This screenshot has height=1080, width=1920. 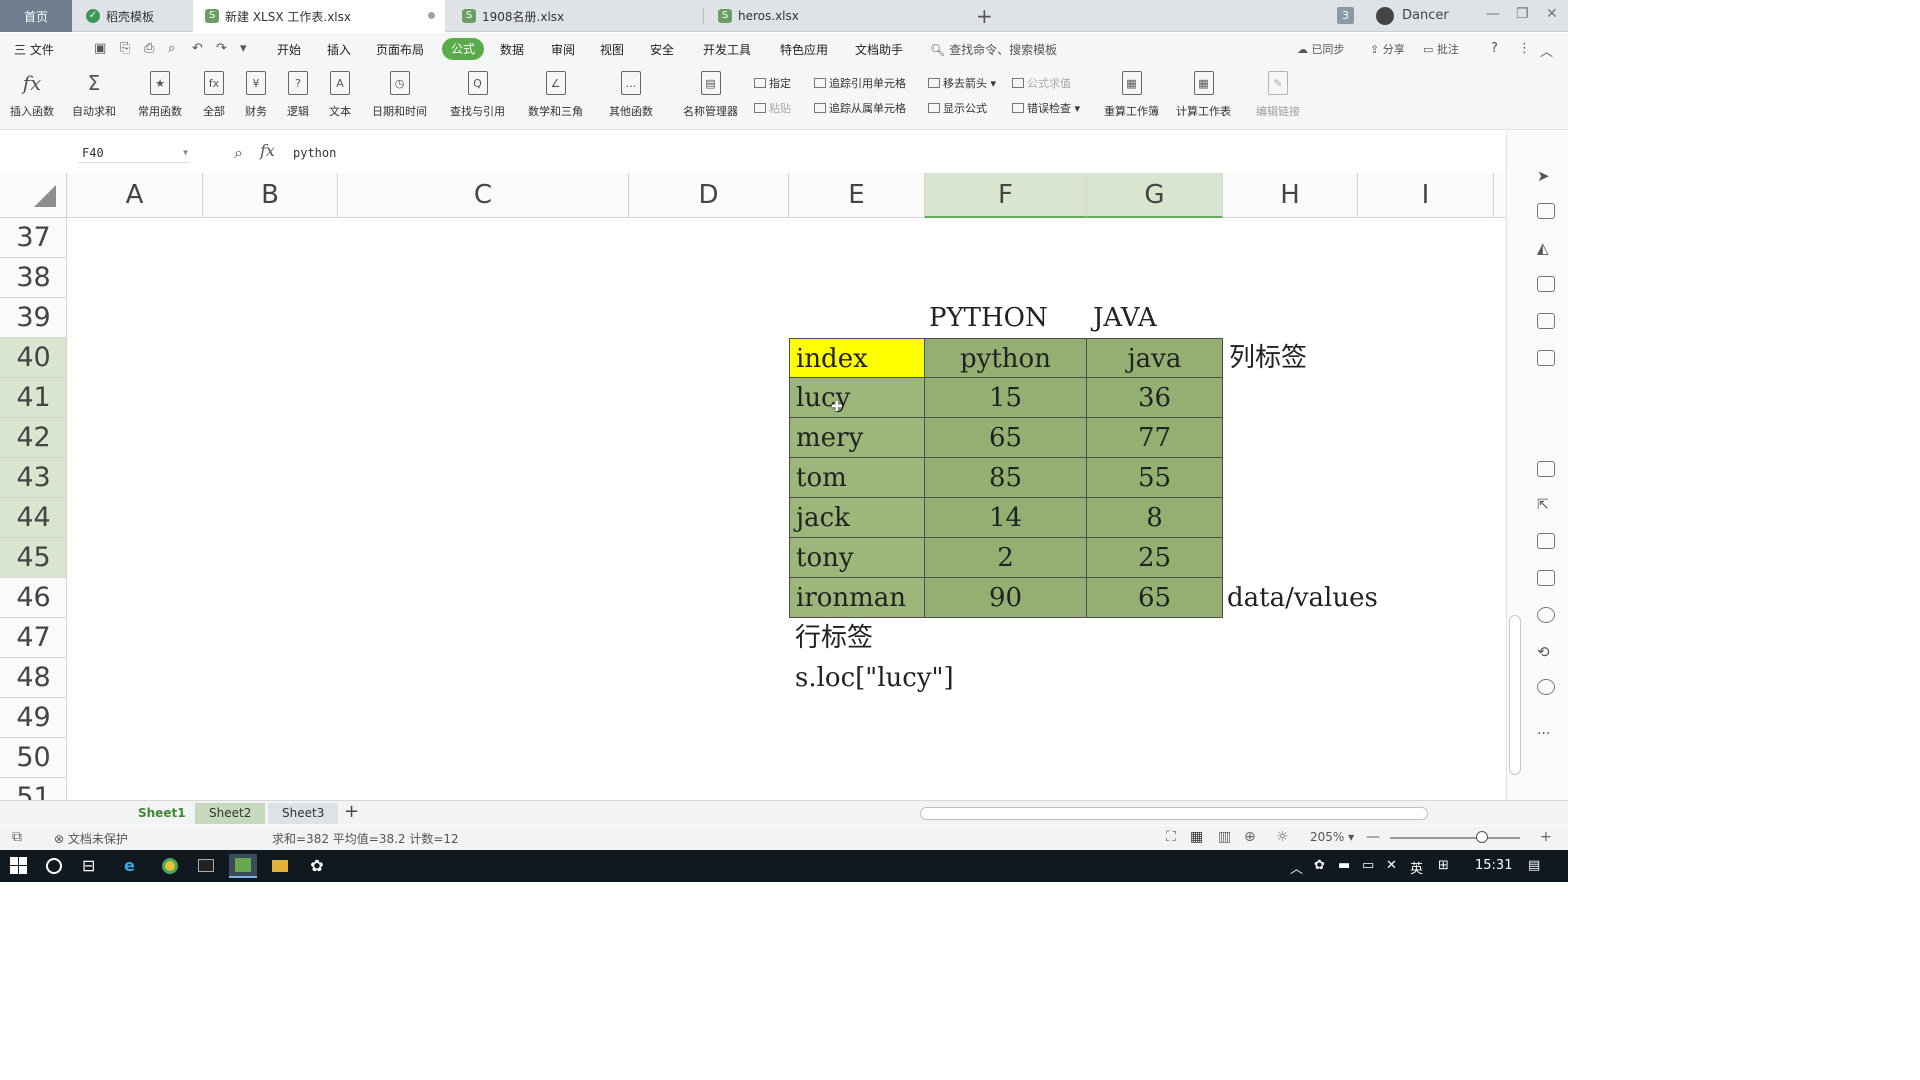 I want to click on cell-e44: jack, so click(x=857, y=518).